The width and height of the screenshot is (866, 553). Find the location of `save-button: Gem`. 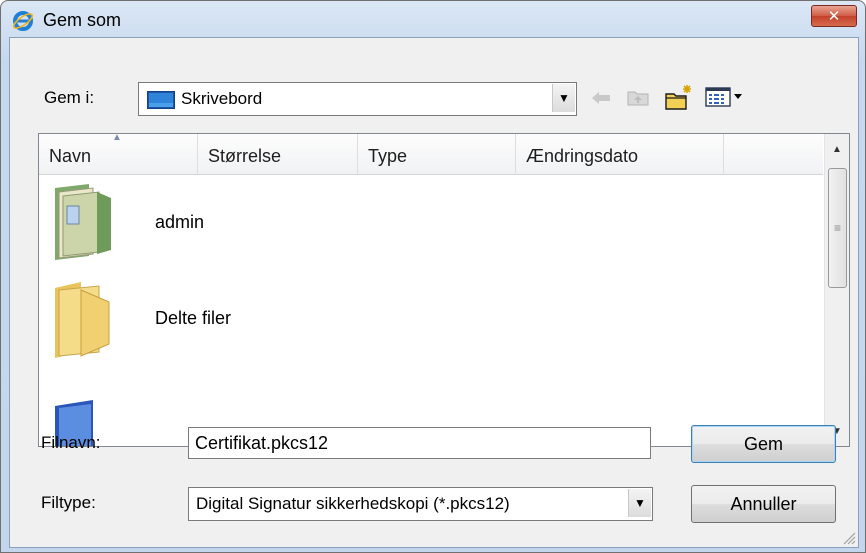

save-button: Gem is located at coordinates (763, 444).